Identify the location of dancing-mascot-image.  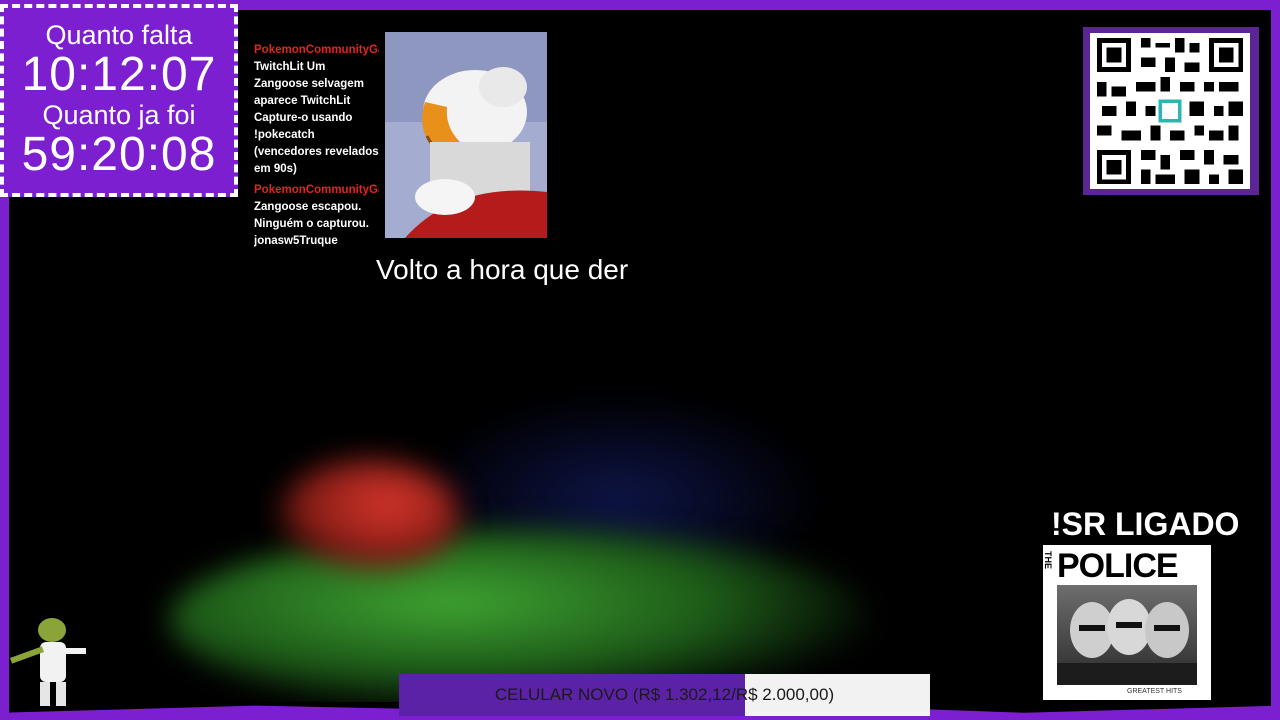
(49, 662).